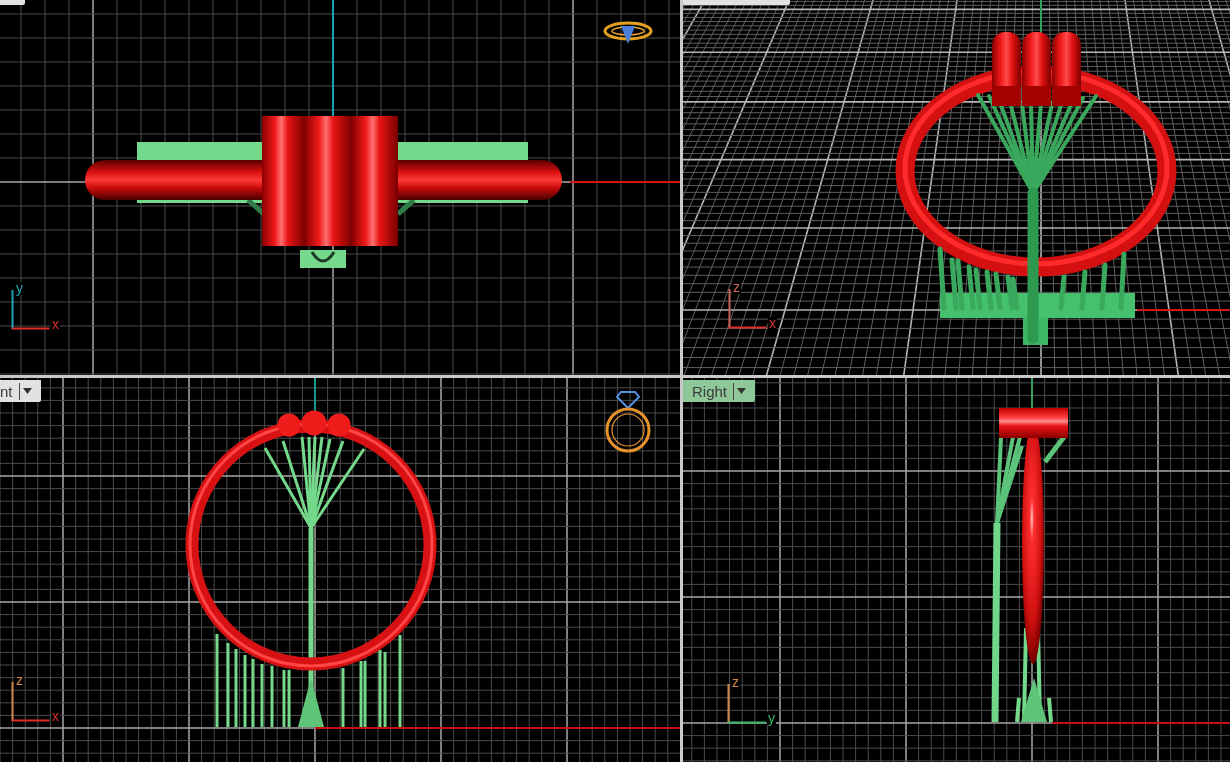  Describe the element at coordinates (20, 391) in the screenshot. I see `viewport-tab: nt` at that location.